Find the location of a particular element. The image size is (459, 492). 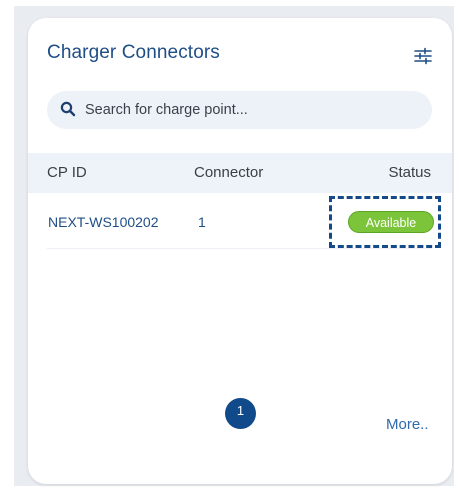

cell-connector: 1 is located at coordinates (202, 222).